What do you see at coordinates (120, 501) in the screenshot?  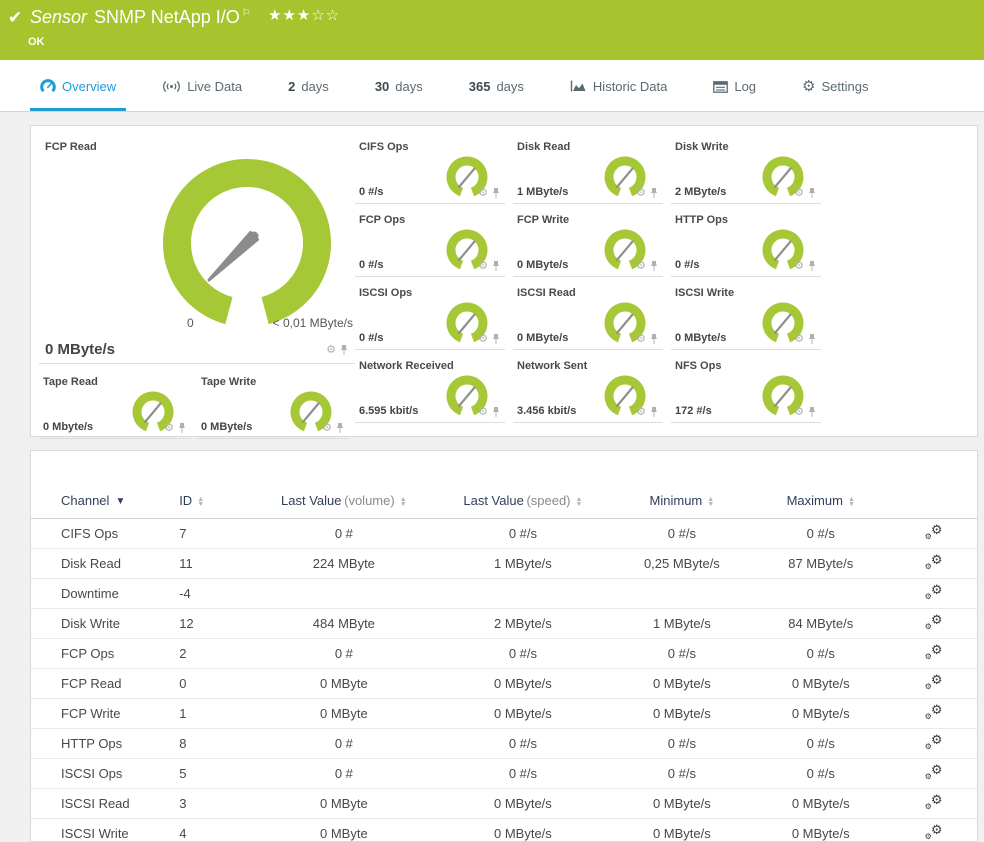 I see `sort-descending-icon: ▼` at bounding box center [120, 501].